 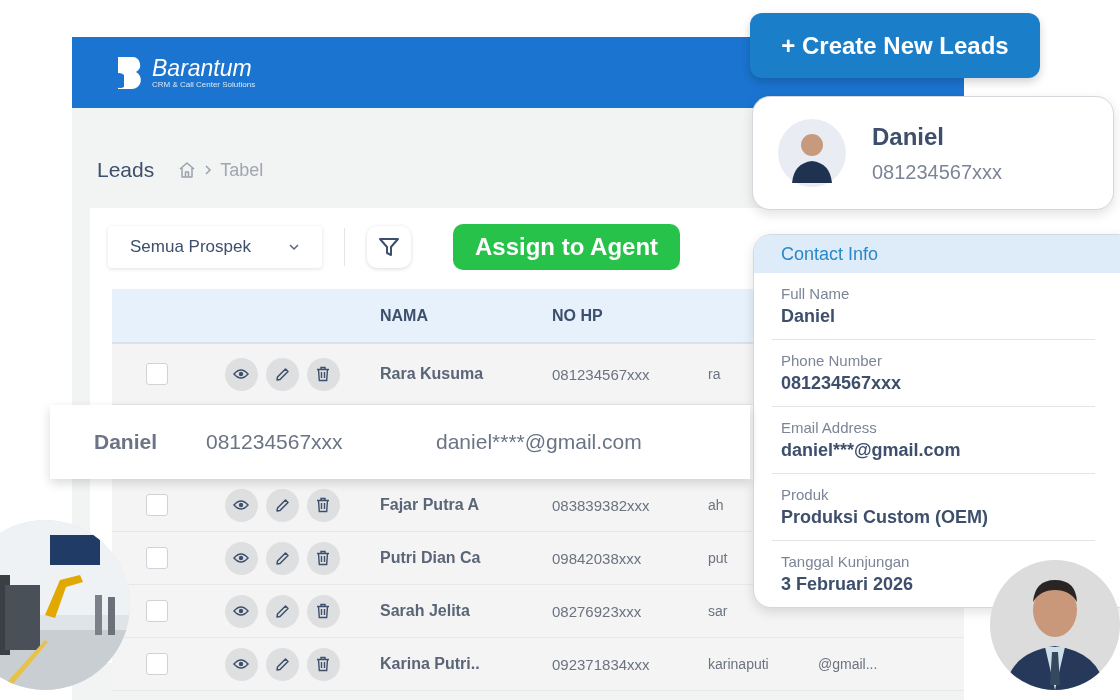 What do you see at coordinates (848, 584) in the screenshot?
I see `field-value: 3 Februari 2026` at bounding box center [848, 584].